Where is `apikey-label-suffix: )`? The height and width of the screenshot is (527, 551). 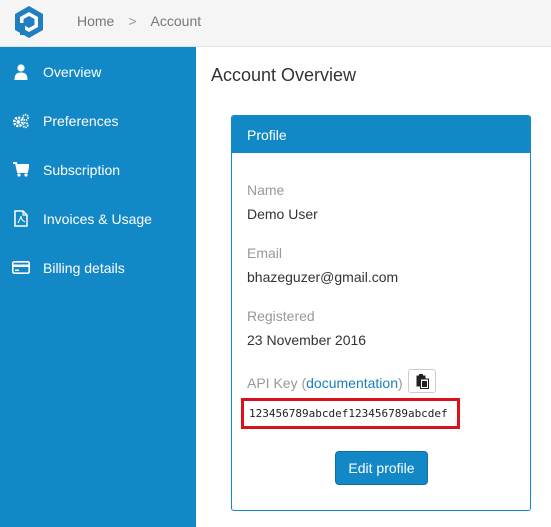 apikey-label-suffix: ) is located at coordinates (400, 383).